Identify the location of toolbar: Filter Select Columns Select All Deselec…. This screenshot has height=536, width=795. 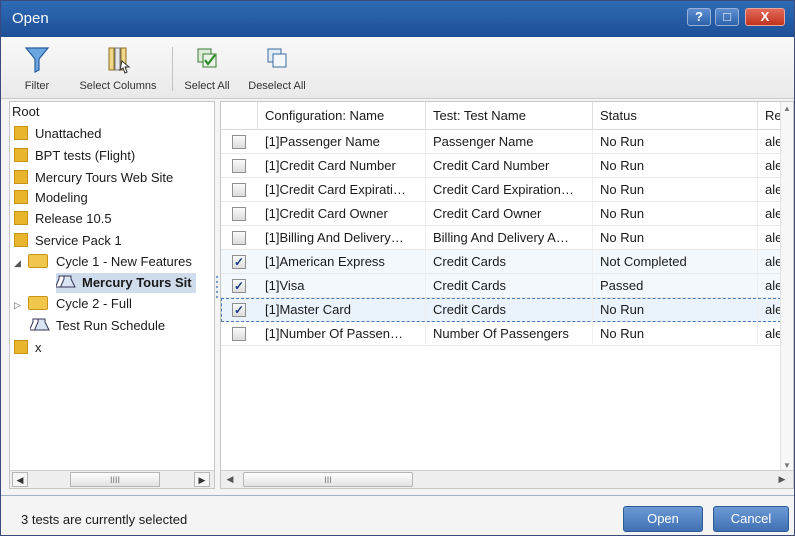
(397, 68).